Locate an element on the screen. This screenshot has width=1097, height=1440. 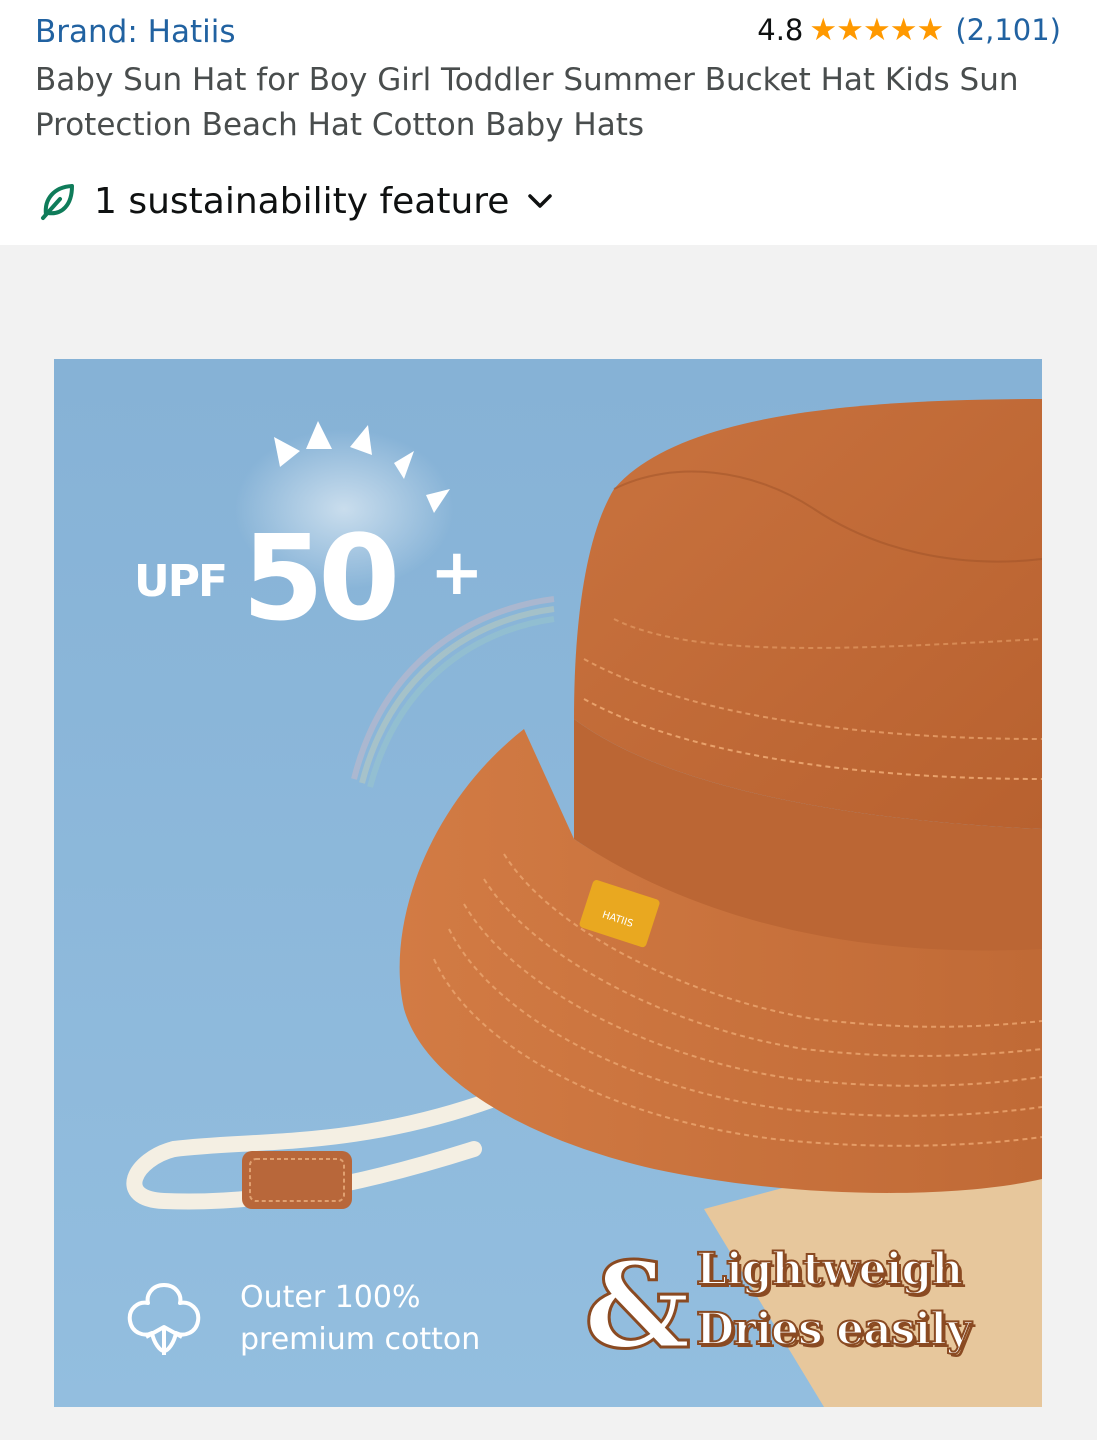
feature-line-2: Dries easily is located at coordinates (833, 1329).